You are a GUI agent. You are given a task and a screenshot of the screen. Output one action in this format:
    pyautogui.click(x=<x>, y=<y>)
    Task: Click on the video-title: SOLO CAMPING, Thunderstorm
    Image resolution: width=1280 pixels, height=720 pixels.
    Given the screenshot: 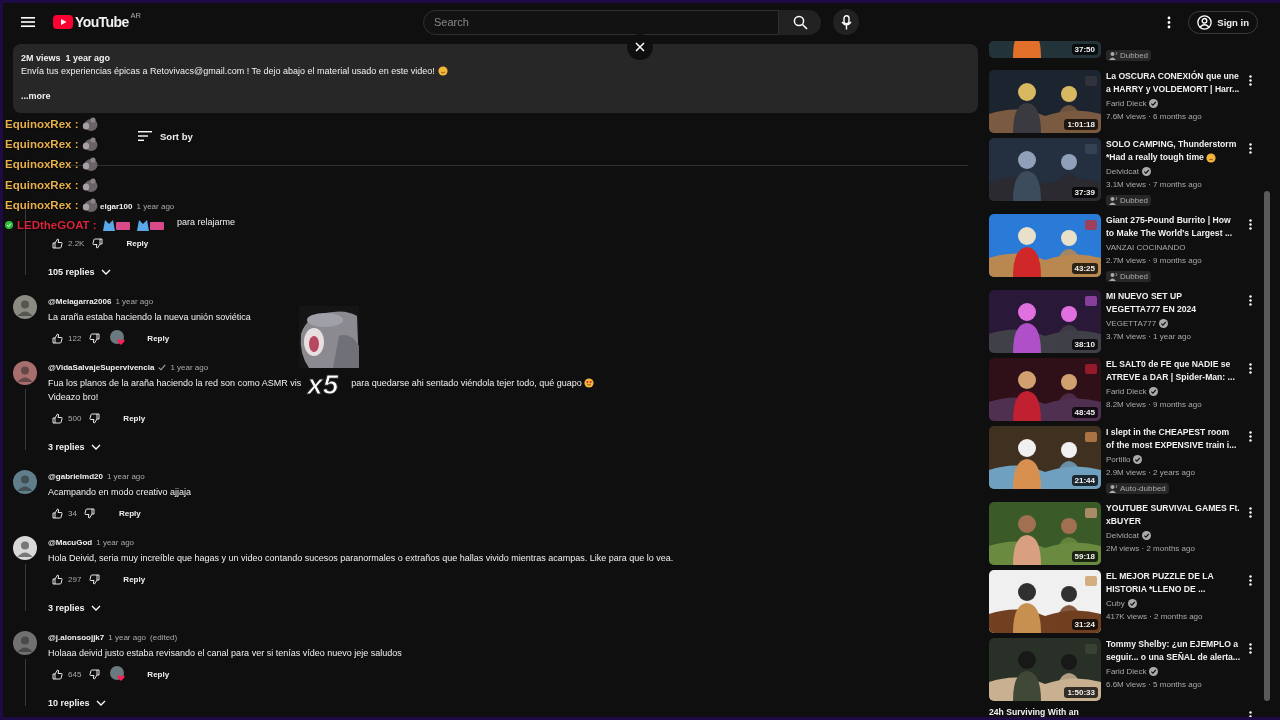 What is the action you would take?
    pyautogui.click(x=1171, y=144)
    